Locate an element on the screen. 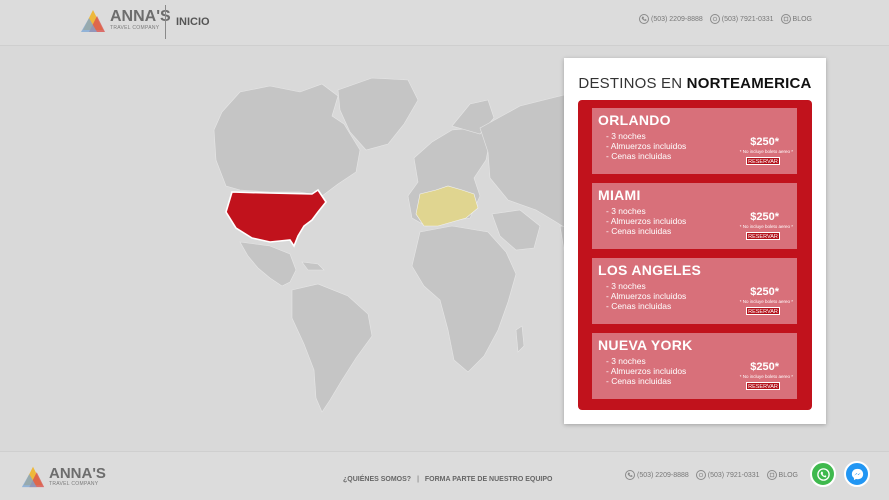  destination-city: LOS ANGELES is located at coordinates (650, 270).